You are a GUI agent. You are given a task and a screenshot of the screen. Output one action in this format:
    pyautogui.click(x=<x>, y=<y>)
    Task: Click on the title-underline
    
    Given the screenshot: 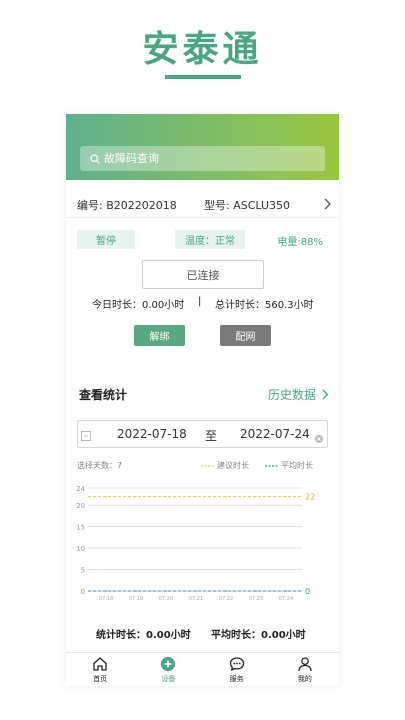 What is the action you would take?
    pyautogui.click(x=203, y=77)
    